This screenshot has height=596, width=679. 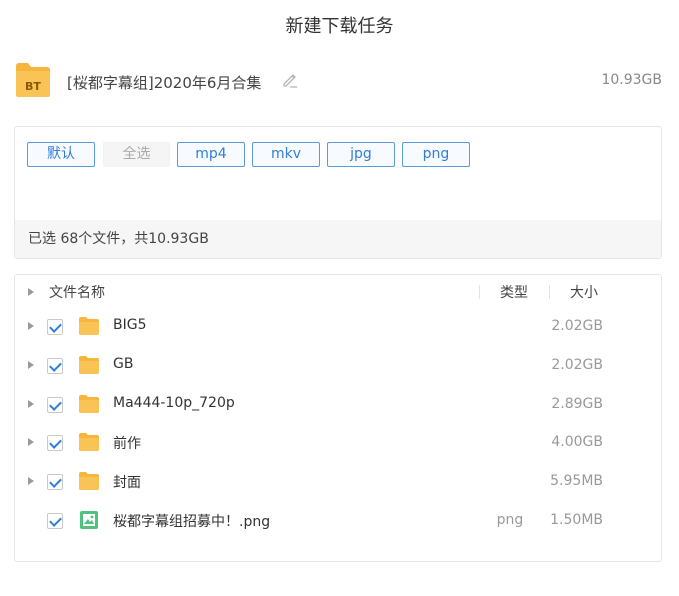 What do you see at coordinates (577, 404) in the screenshot?
I see `file-size: 2.89GB` at bounding box center [577, 404].